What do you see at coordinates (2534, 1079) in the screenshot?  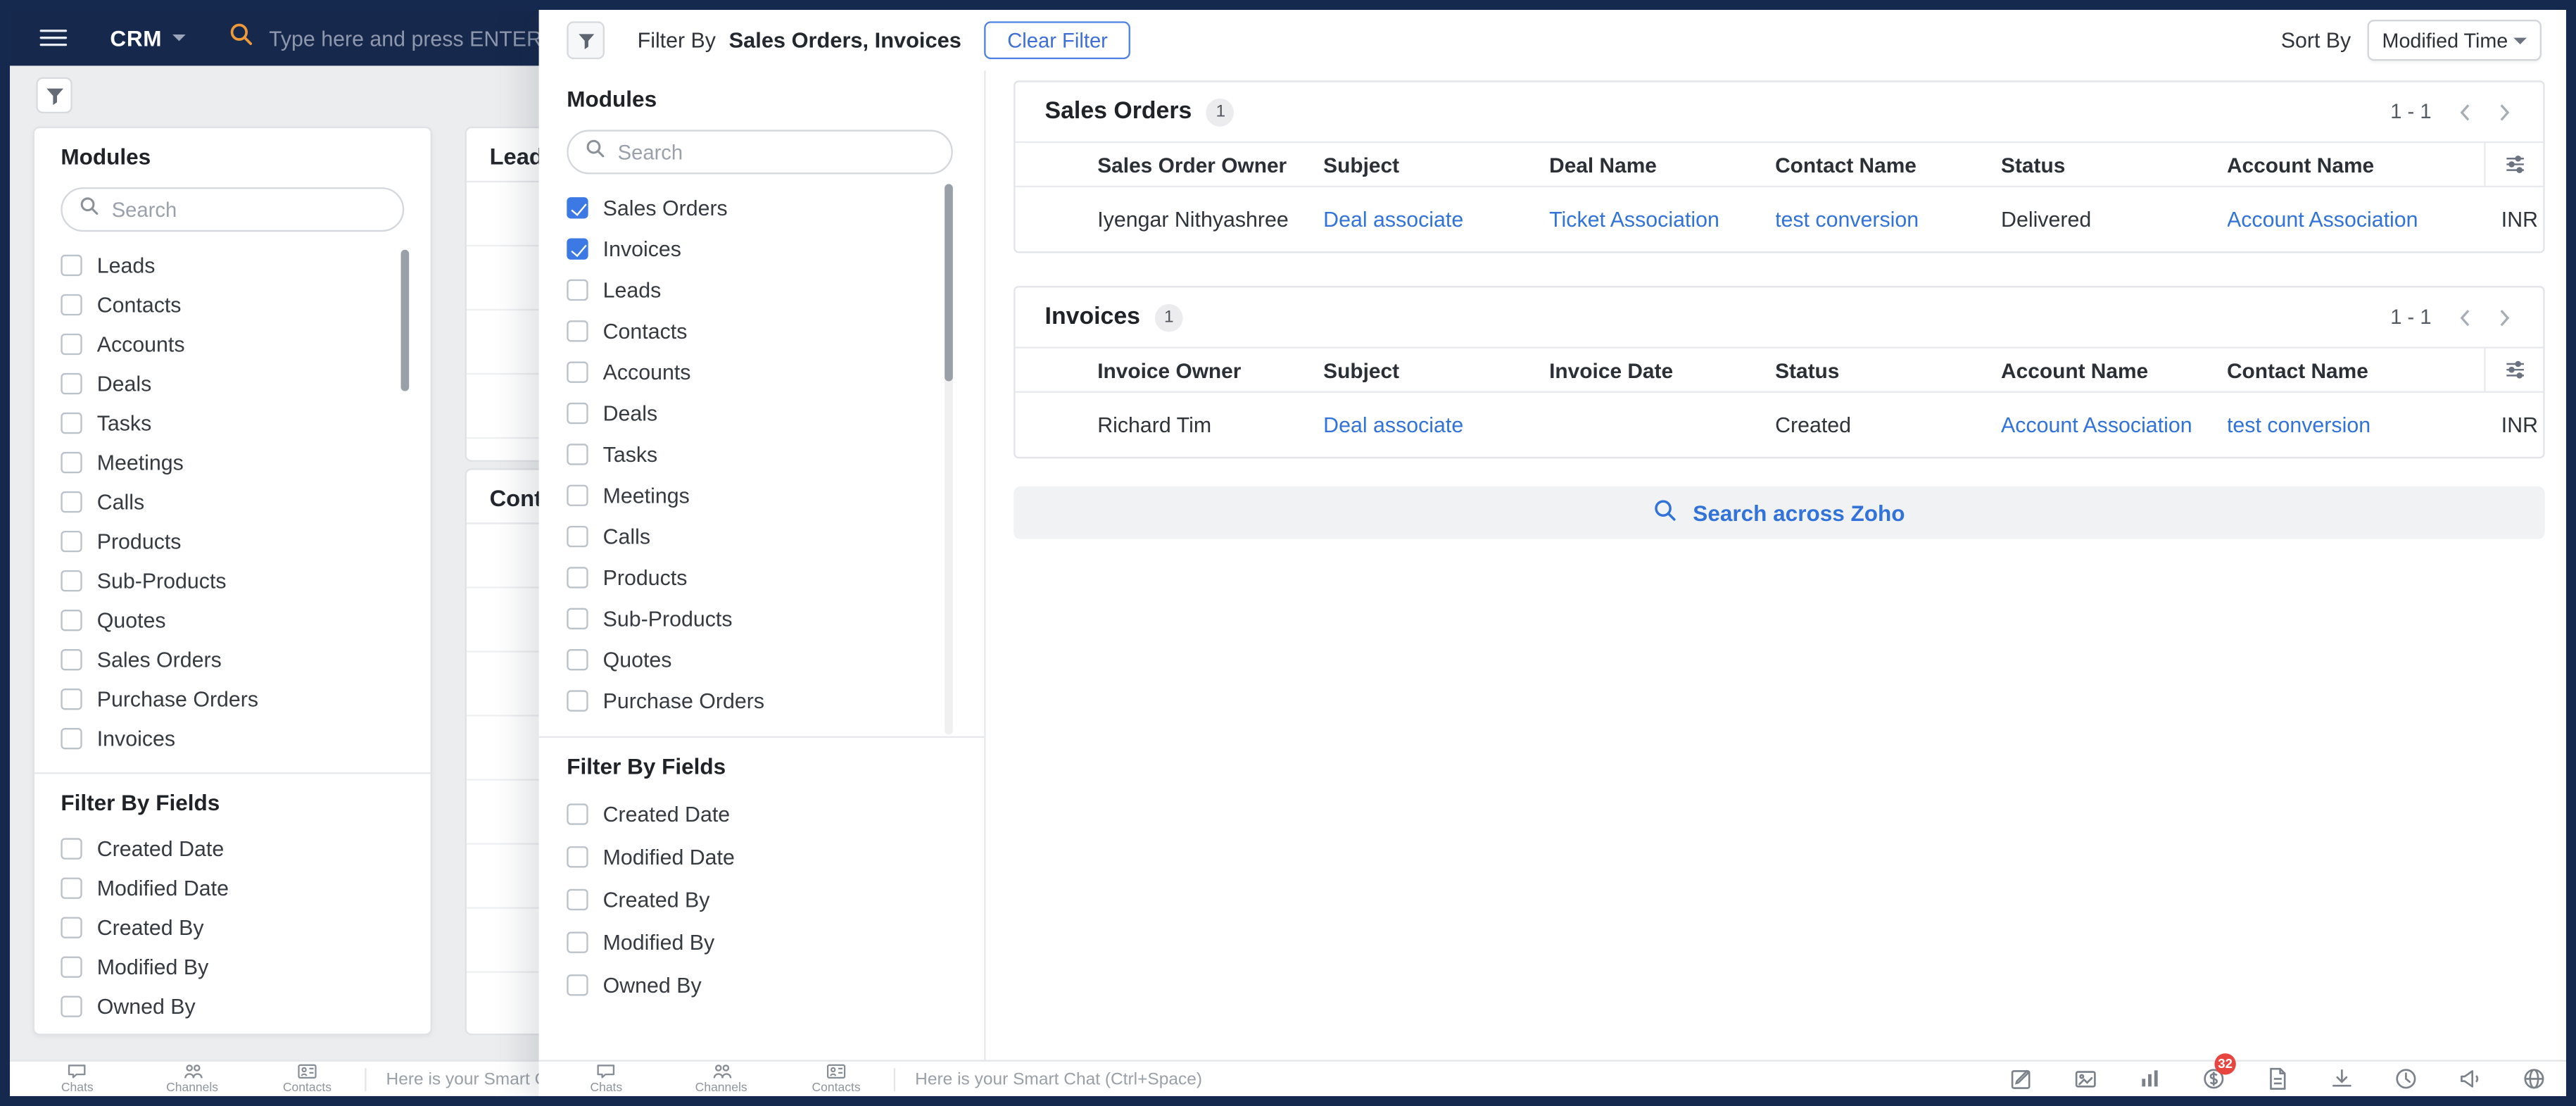 I see `network-button` at bounding box center [2534, 1079].